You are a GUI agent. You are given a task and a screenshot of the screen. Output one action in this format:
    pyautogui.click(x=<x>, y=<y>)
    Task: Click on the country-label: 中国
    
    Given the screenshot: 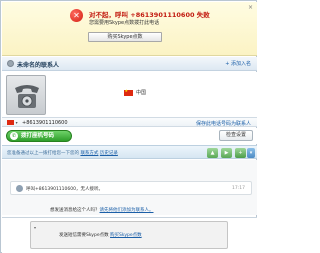 What is the action you would take?
    pyautogui.click(x=141, y=93)
    